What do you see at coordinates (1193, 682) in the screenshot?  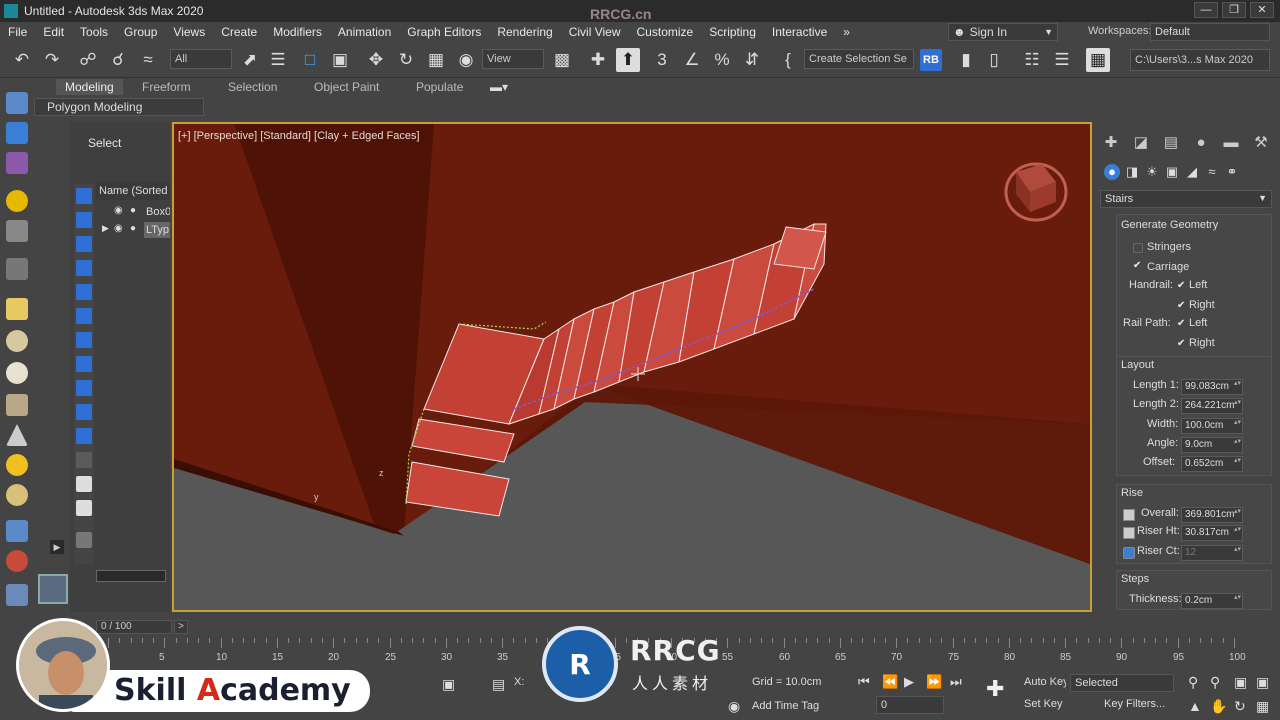 I see `zoom-icon: ⚲` at bounding box center [1193, 682].